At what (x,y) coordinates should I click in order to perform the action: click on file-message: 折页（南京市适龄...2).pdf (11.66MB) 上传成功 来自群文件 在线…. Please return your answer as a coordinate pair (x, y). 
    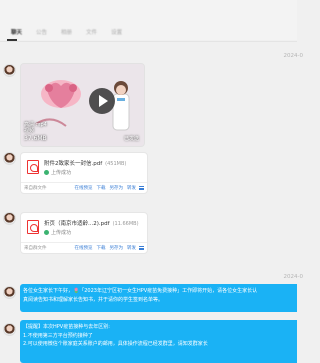
    Looking at the image, I should click on (84, 233).